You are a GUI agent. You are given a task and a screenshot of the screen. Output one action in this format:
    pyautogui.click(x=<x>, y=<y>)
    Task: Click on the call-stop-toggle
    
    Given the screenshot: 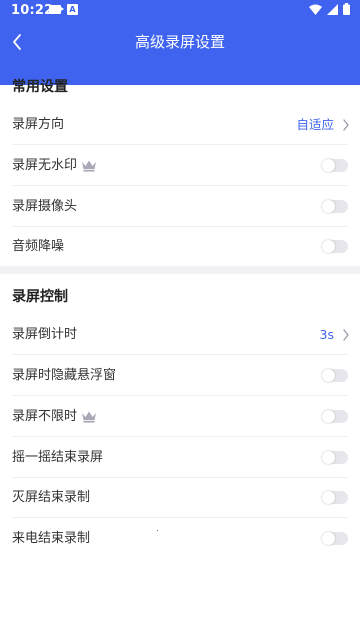 What is the action you would take?
    pyautogui.click(x=335, y=538)
    